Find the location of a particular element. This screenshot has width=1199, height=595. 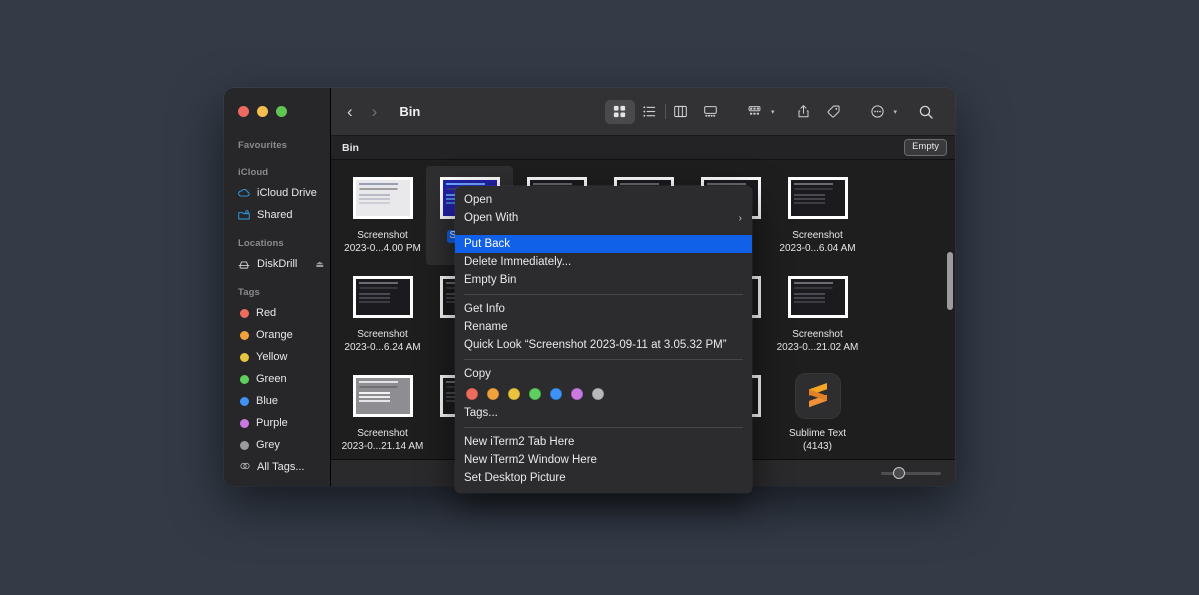

sidebar-tag-blue: Blue is located at coordinates (277, 401).